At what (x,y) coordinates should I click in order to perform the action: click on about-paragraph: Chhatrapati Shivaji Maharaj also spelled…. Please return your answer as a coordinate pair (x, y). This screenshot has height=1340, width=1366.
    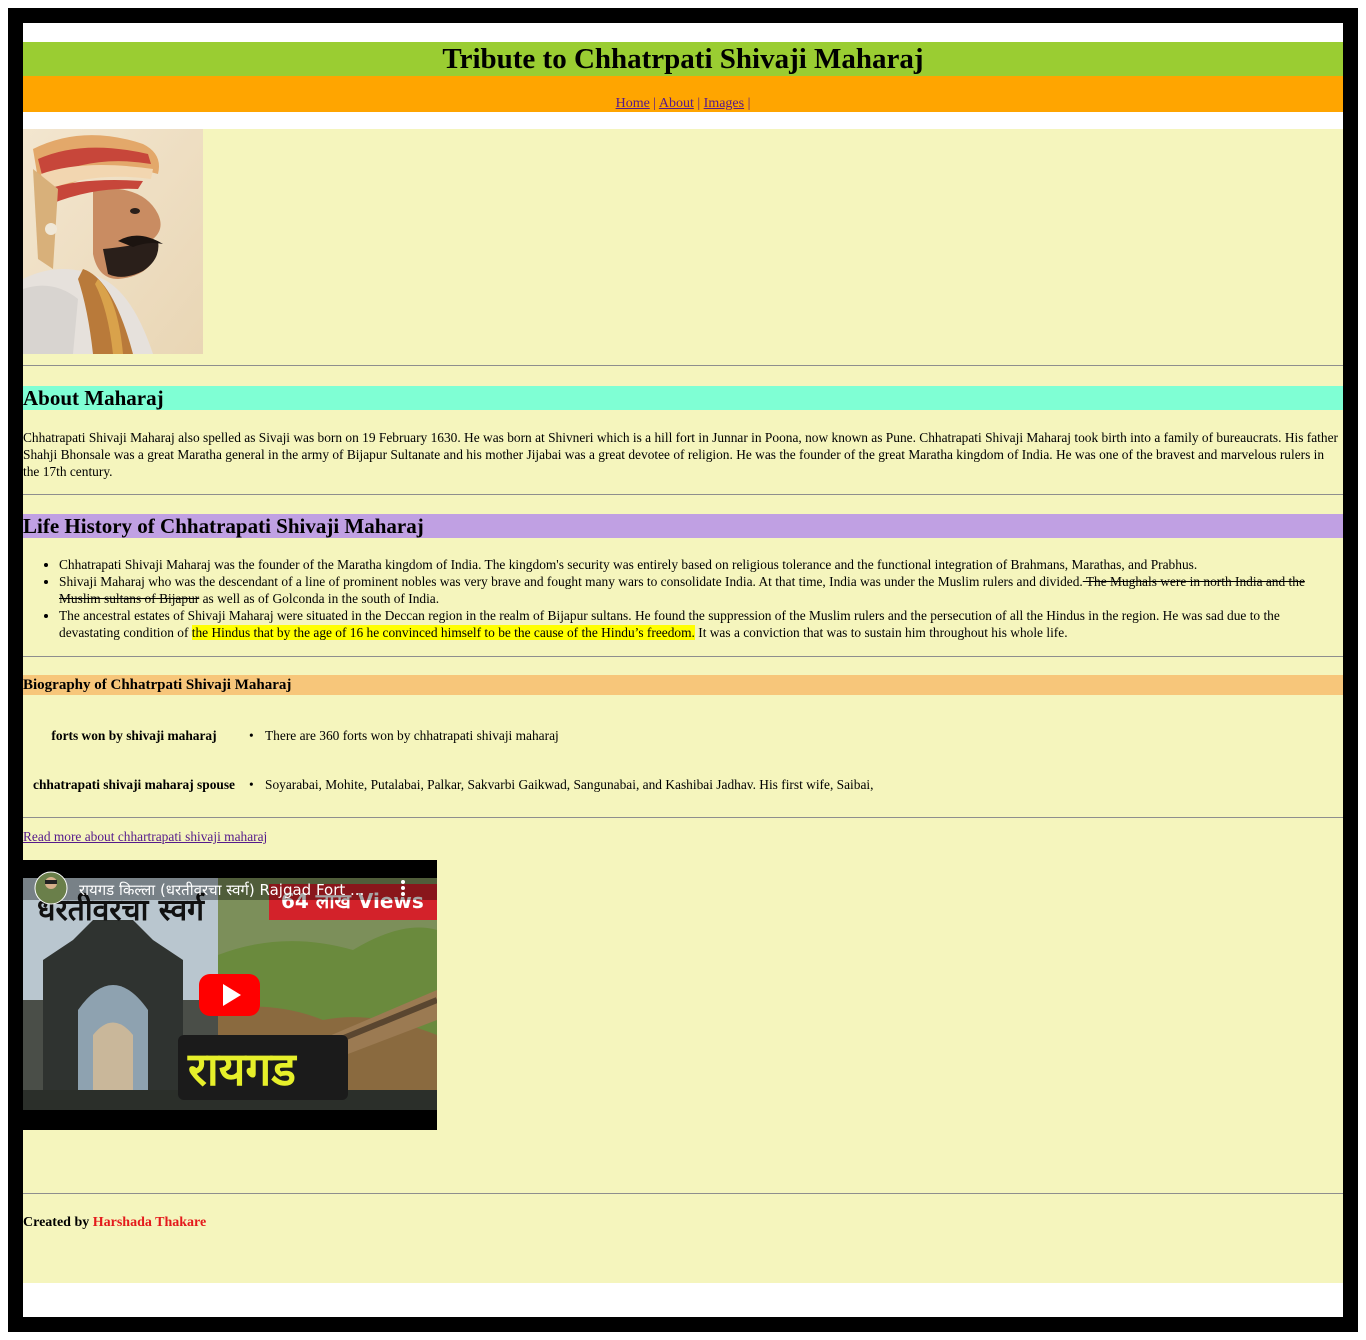
    Looking at the image, I should click on (680, 454).